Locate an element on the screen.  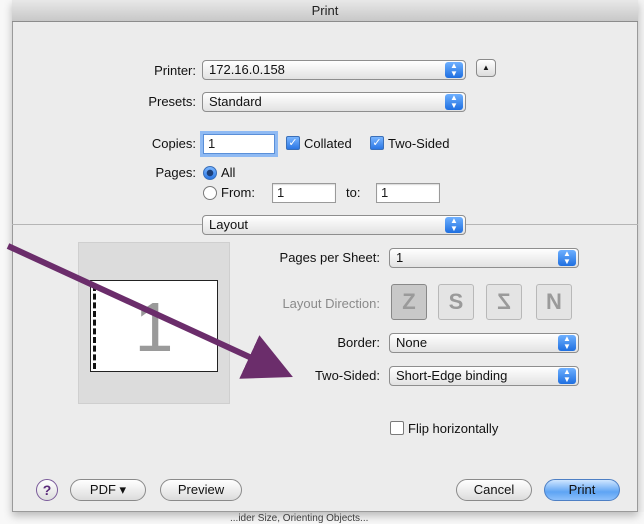
pages-to-input: 1 is located at coordinates (408, 193).